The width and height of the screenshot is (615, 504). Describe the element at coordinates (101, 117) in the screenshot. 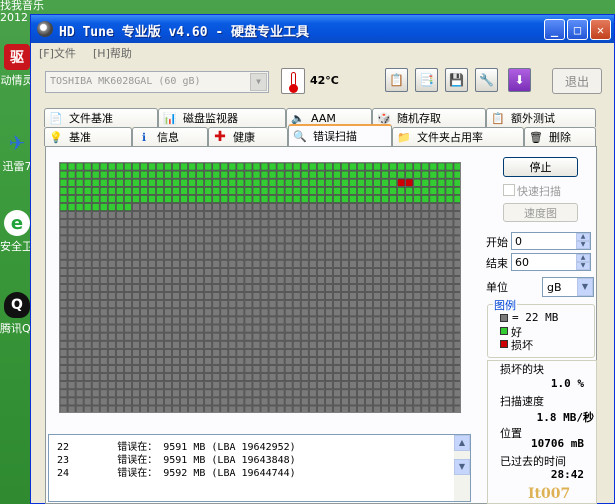

I see `tab-file-benchmark: 📄 文件基准` at that location.